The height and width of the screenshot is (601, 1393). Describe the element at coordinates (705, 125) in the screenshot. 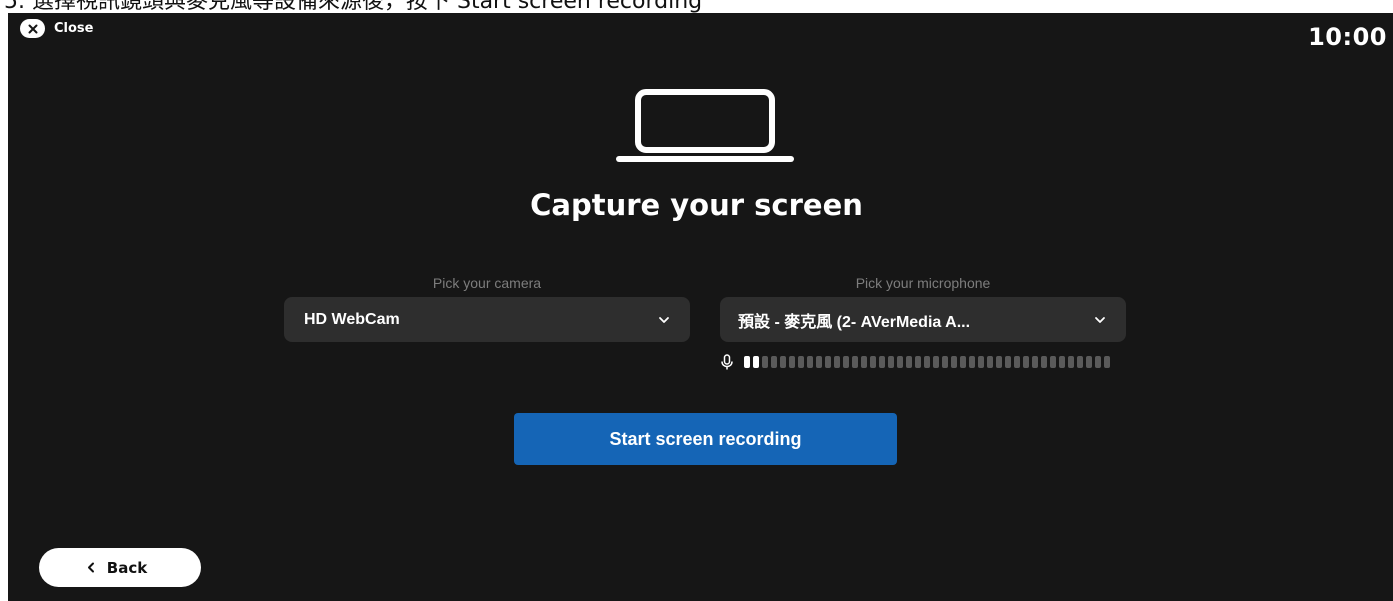

I see `laptop-icon` at that location.